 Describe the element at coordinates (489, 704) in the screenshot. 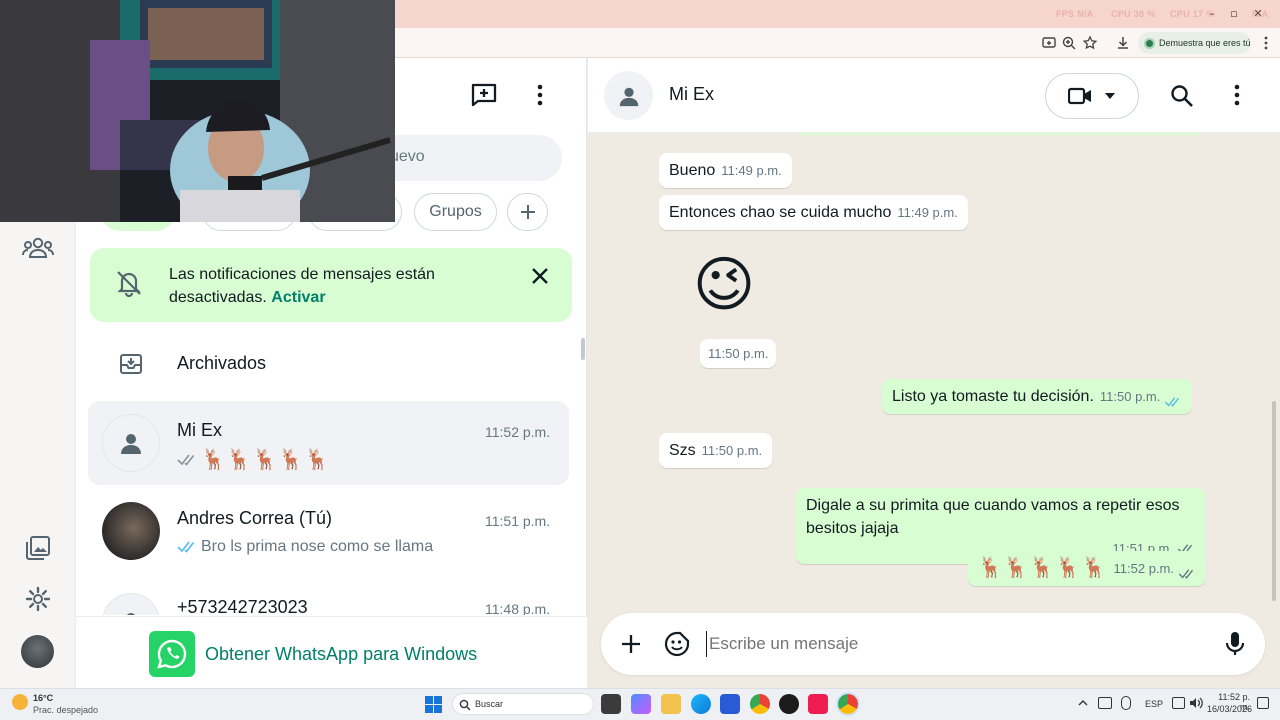

I see `taskbar-search-label: Buscar` at that location.